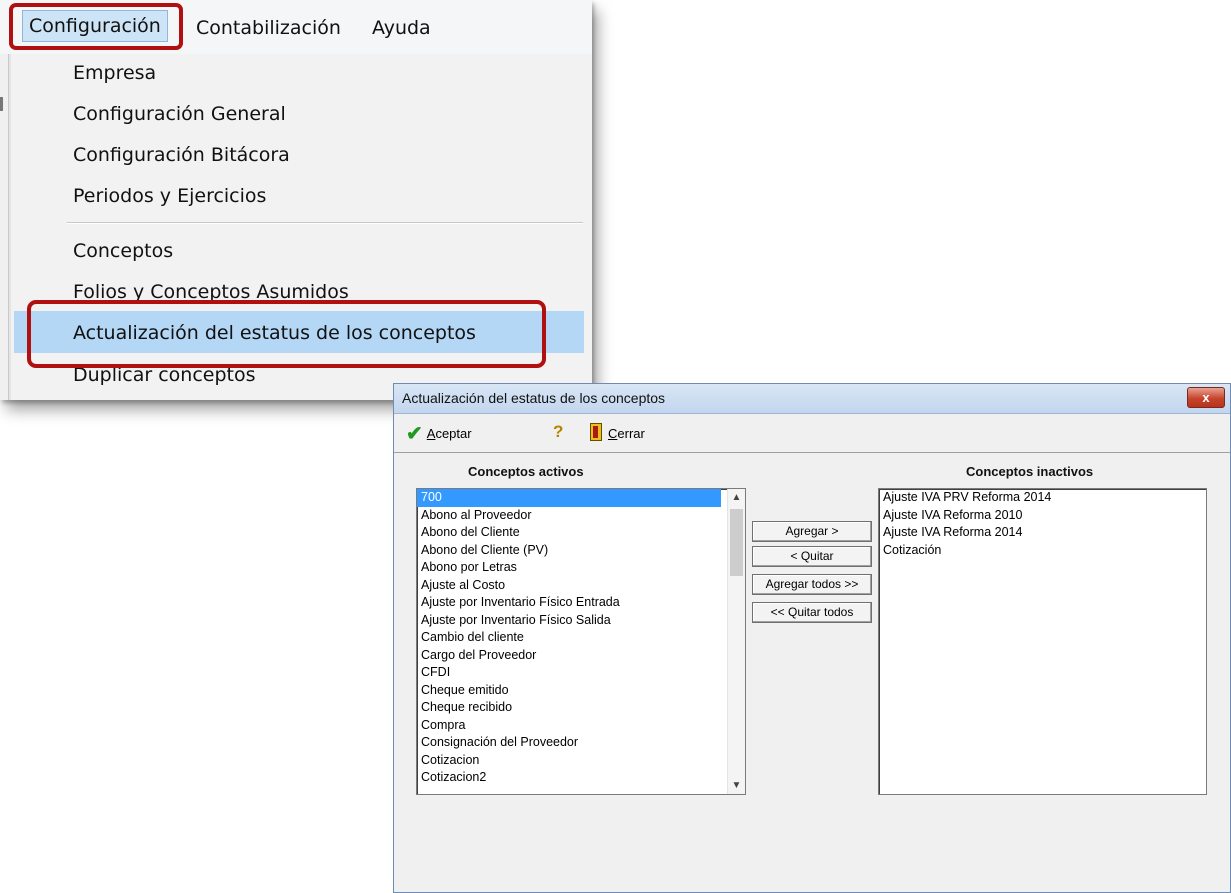 This screenshot has height=893, width=1231. Describe the element at coordinates (179, 114) in the screenshot. I see `menu-item-configuracion-general: Configuración General` at that location.